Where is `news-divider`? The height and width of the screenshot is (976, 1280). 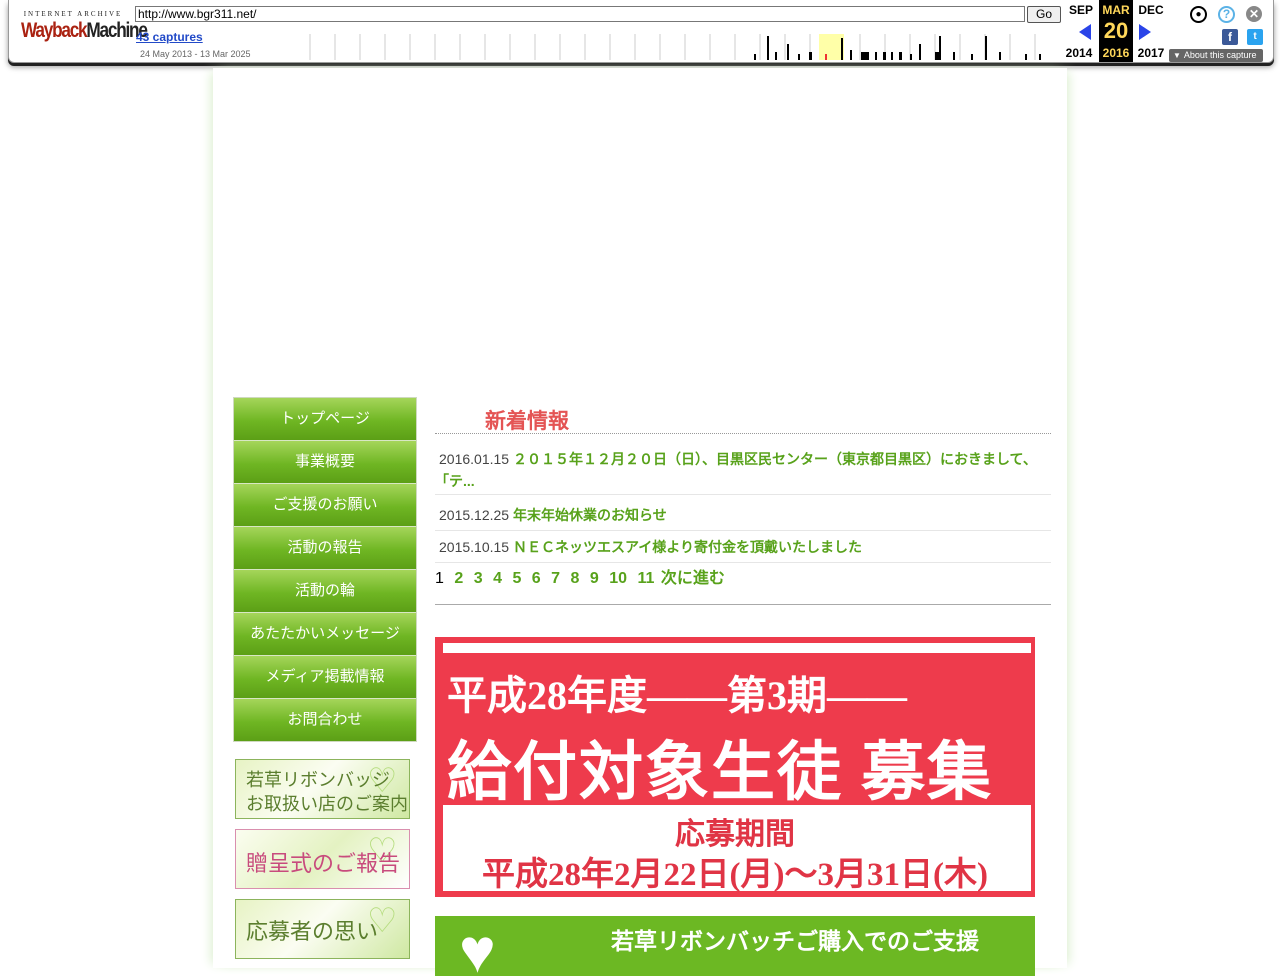
news-divider is located at coordinates (743, 433).